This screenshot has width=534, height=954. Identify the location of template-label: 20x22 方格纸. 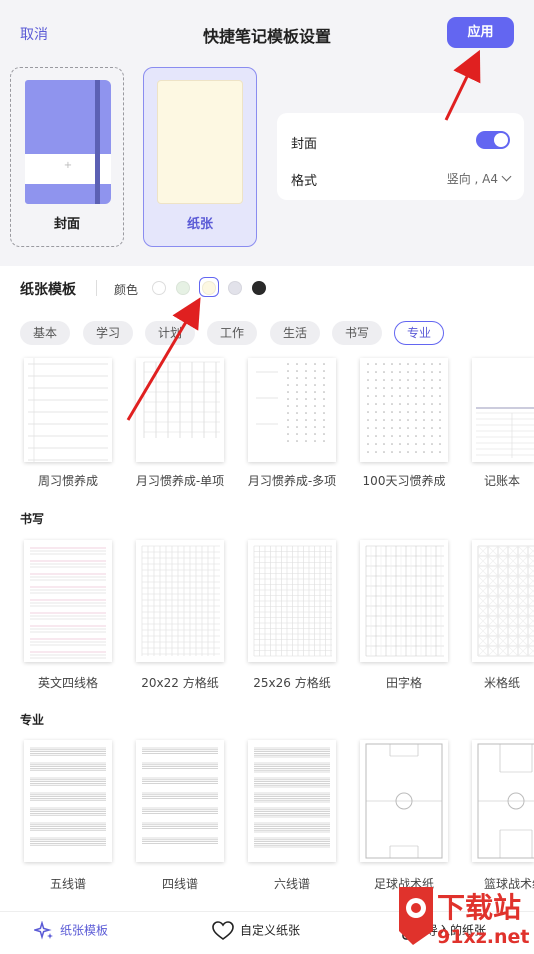
(180, 683).